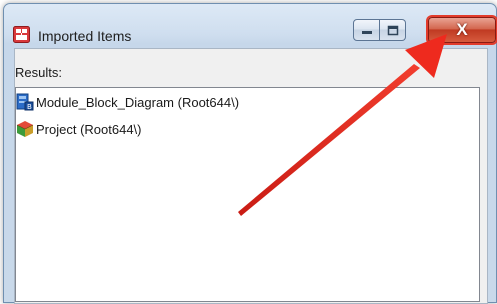  I want to click on maximize-icon, so click(392, 30).